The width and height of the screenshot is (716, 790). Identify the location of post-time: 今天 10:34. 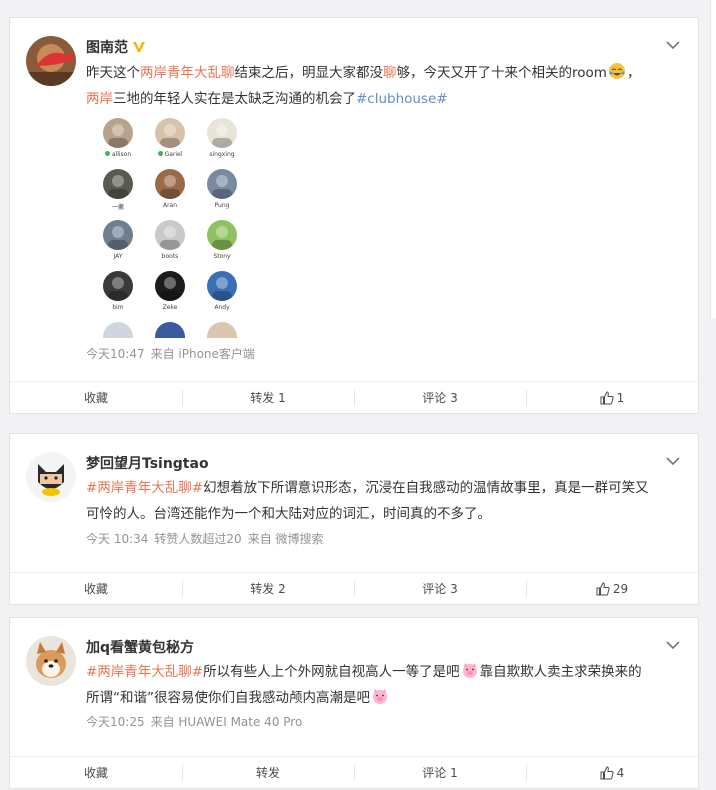
(117, 539).